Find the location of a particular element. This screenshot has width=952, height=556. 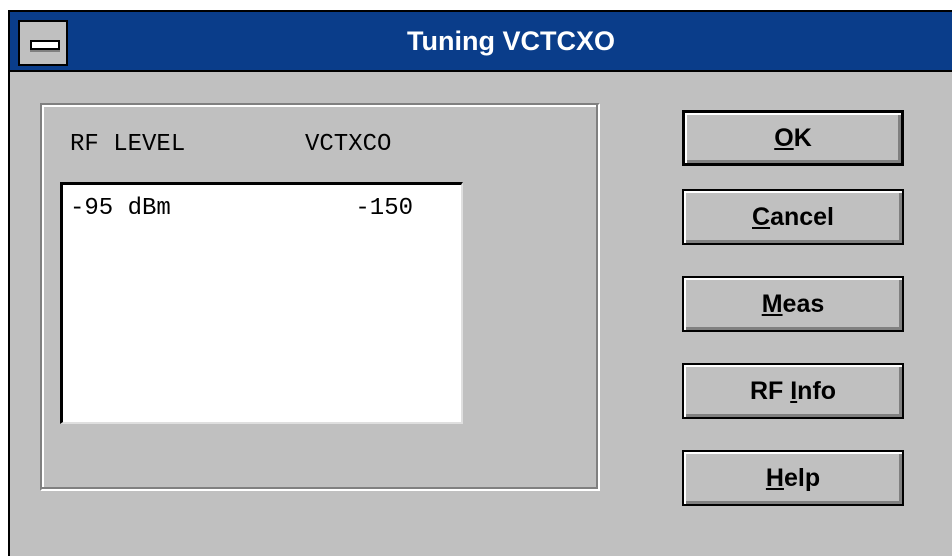

help-label: elp is located at coordinates (802, 478).